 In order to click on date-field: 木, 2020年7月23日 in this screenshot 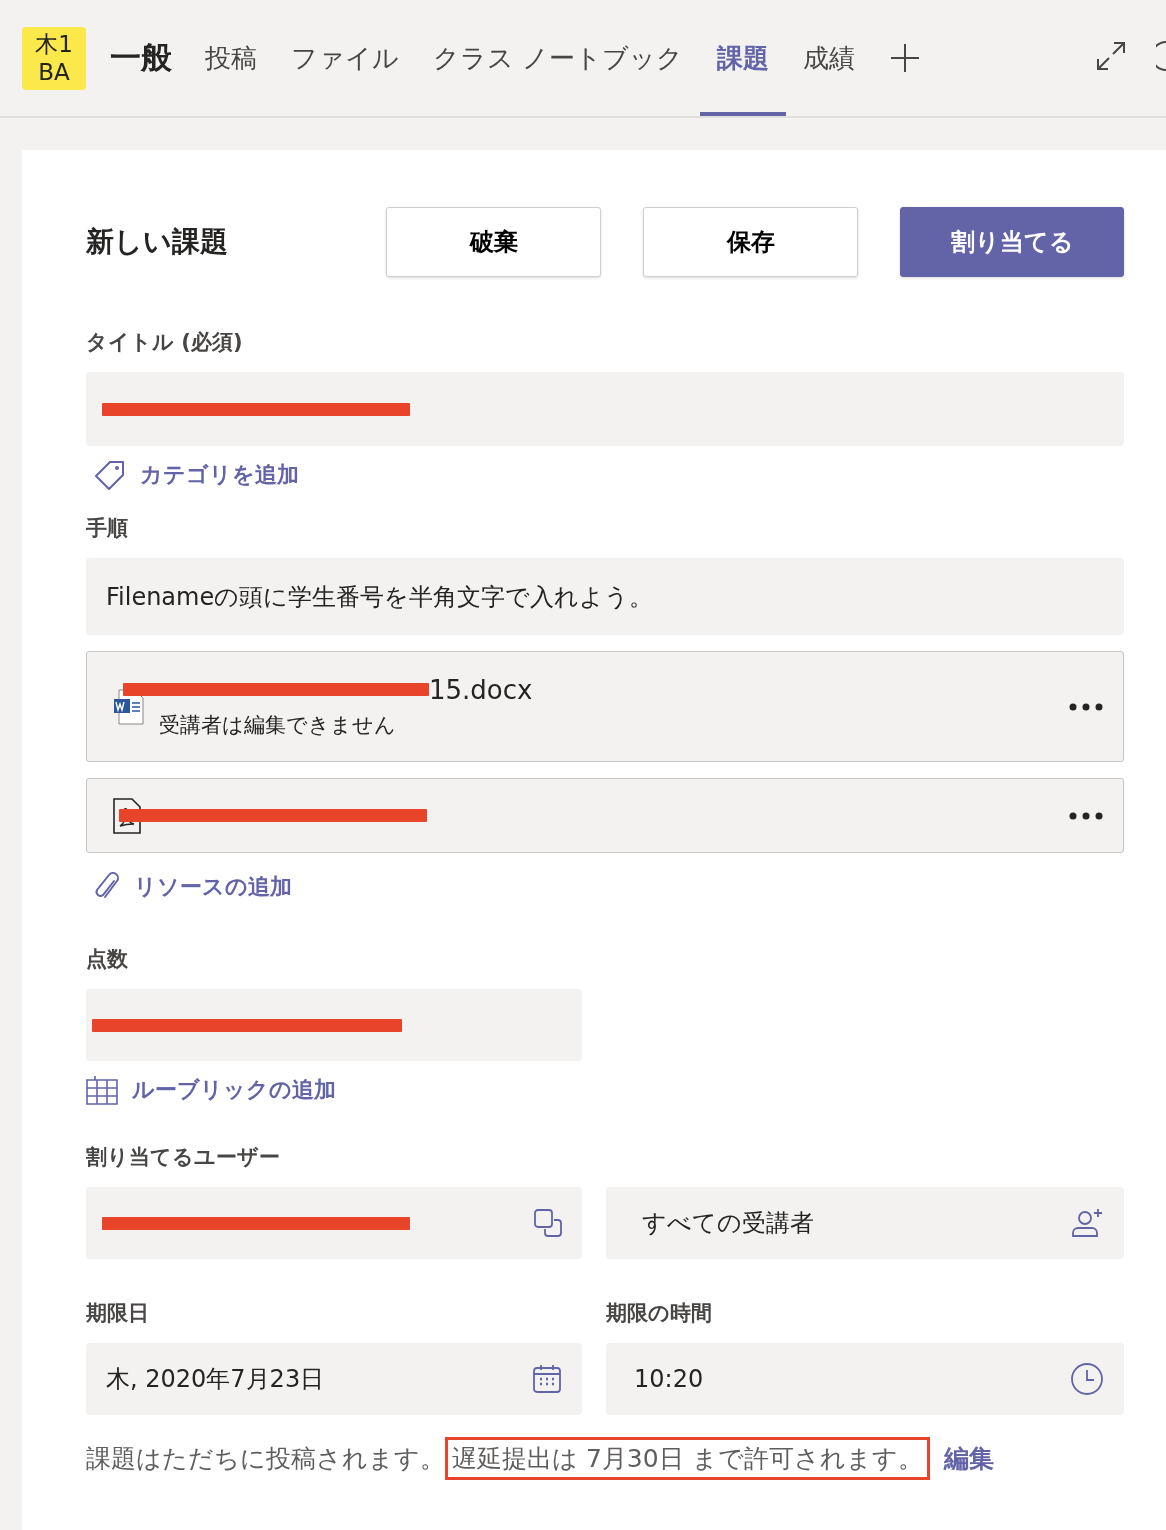, I will do `click(334, 1379)`.